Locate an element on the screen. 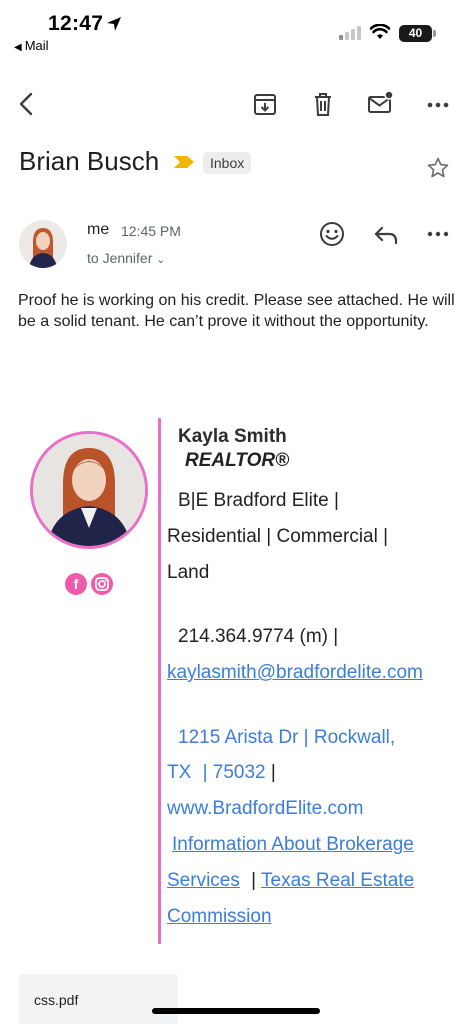  wifi-icon is located at coordinates (380, 31).